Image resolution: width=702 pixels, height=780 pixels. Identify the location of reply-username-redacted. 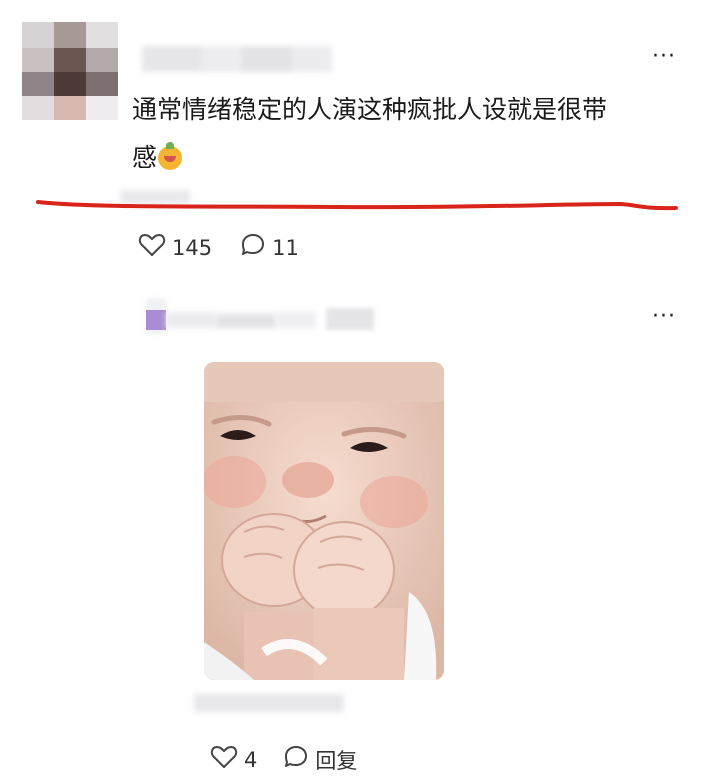
(250, 316).